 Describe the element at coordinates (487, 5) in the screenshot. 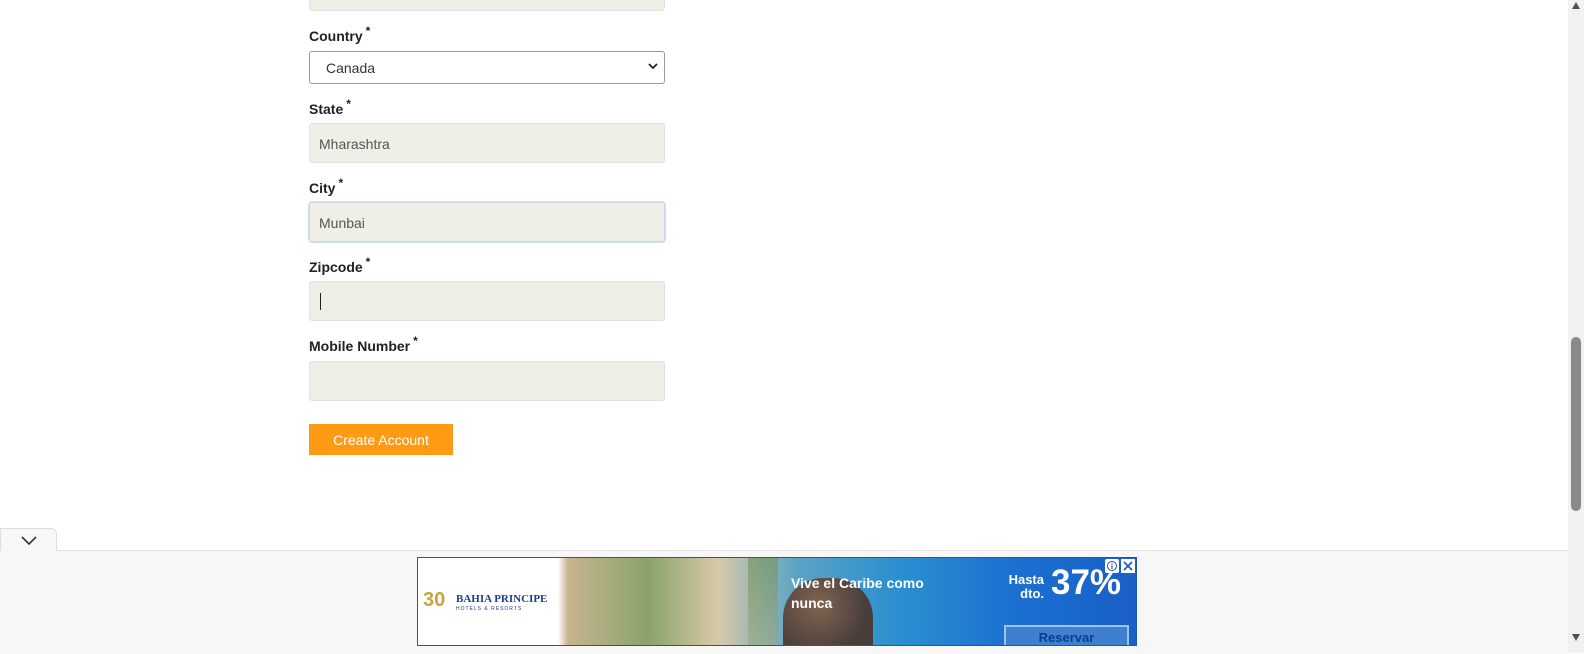

I see `previous-field-input` at that location.